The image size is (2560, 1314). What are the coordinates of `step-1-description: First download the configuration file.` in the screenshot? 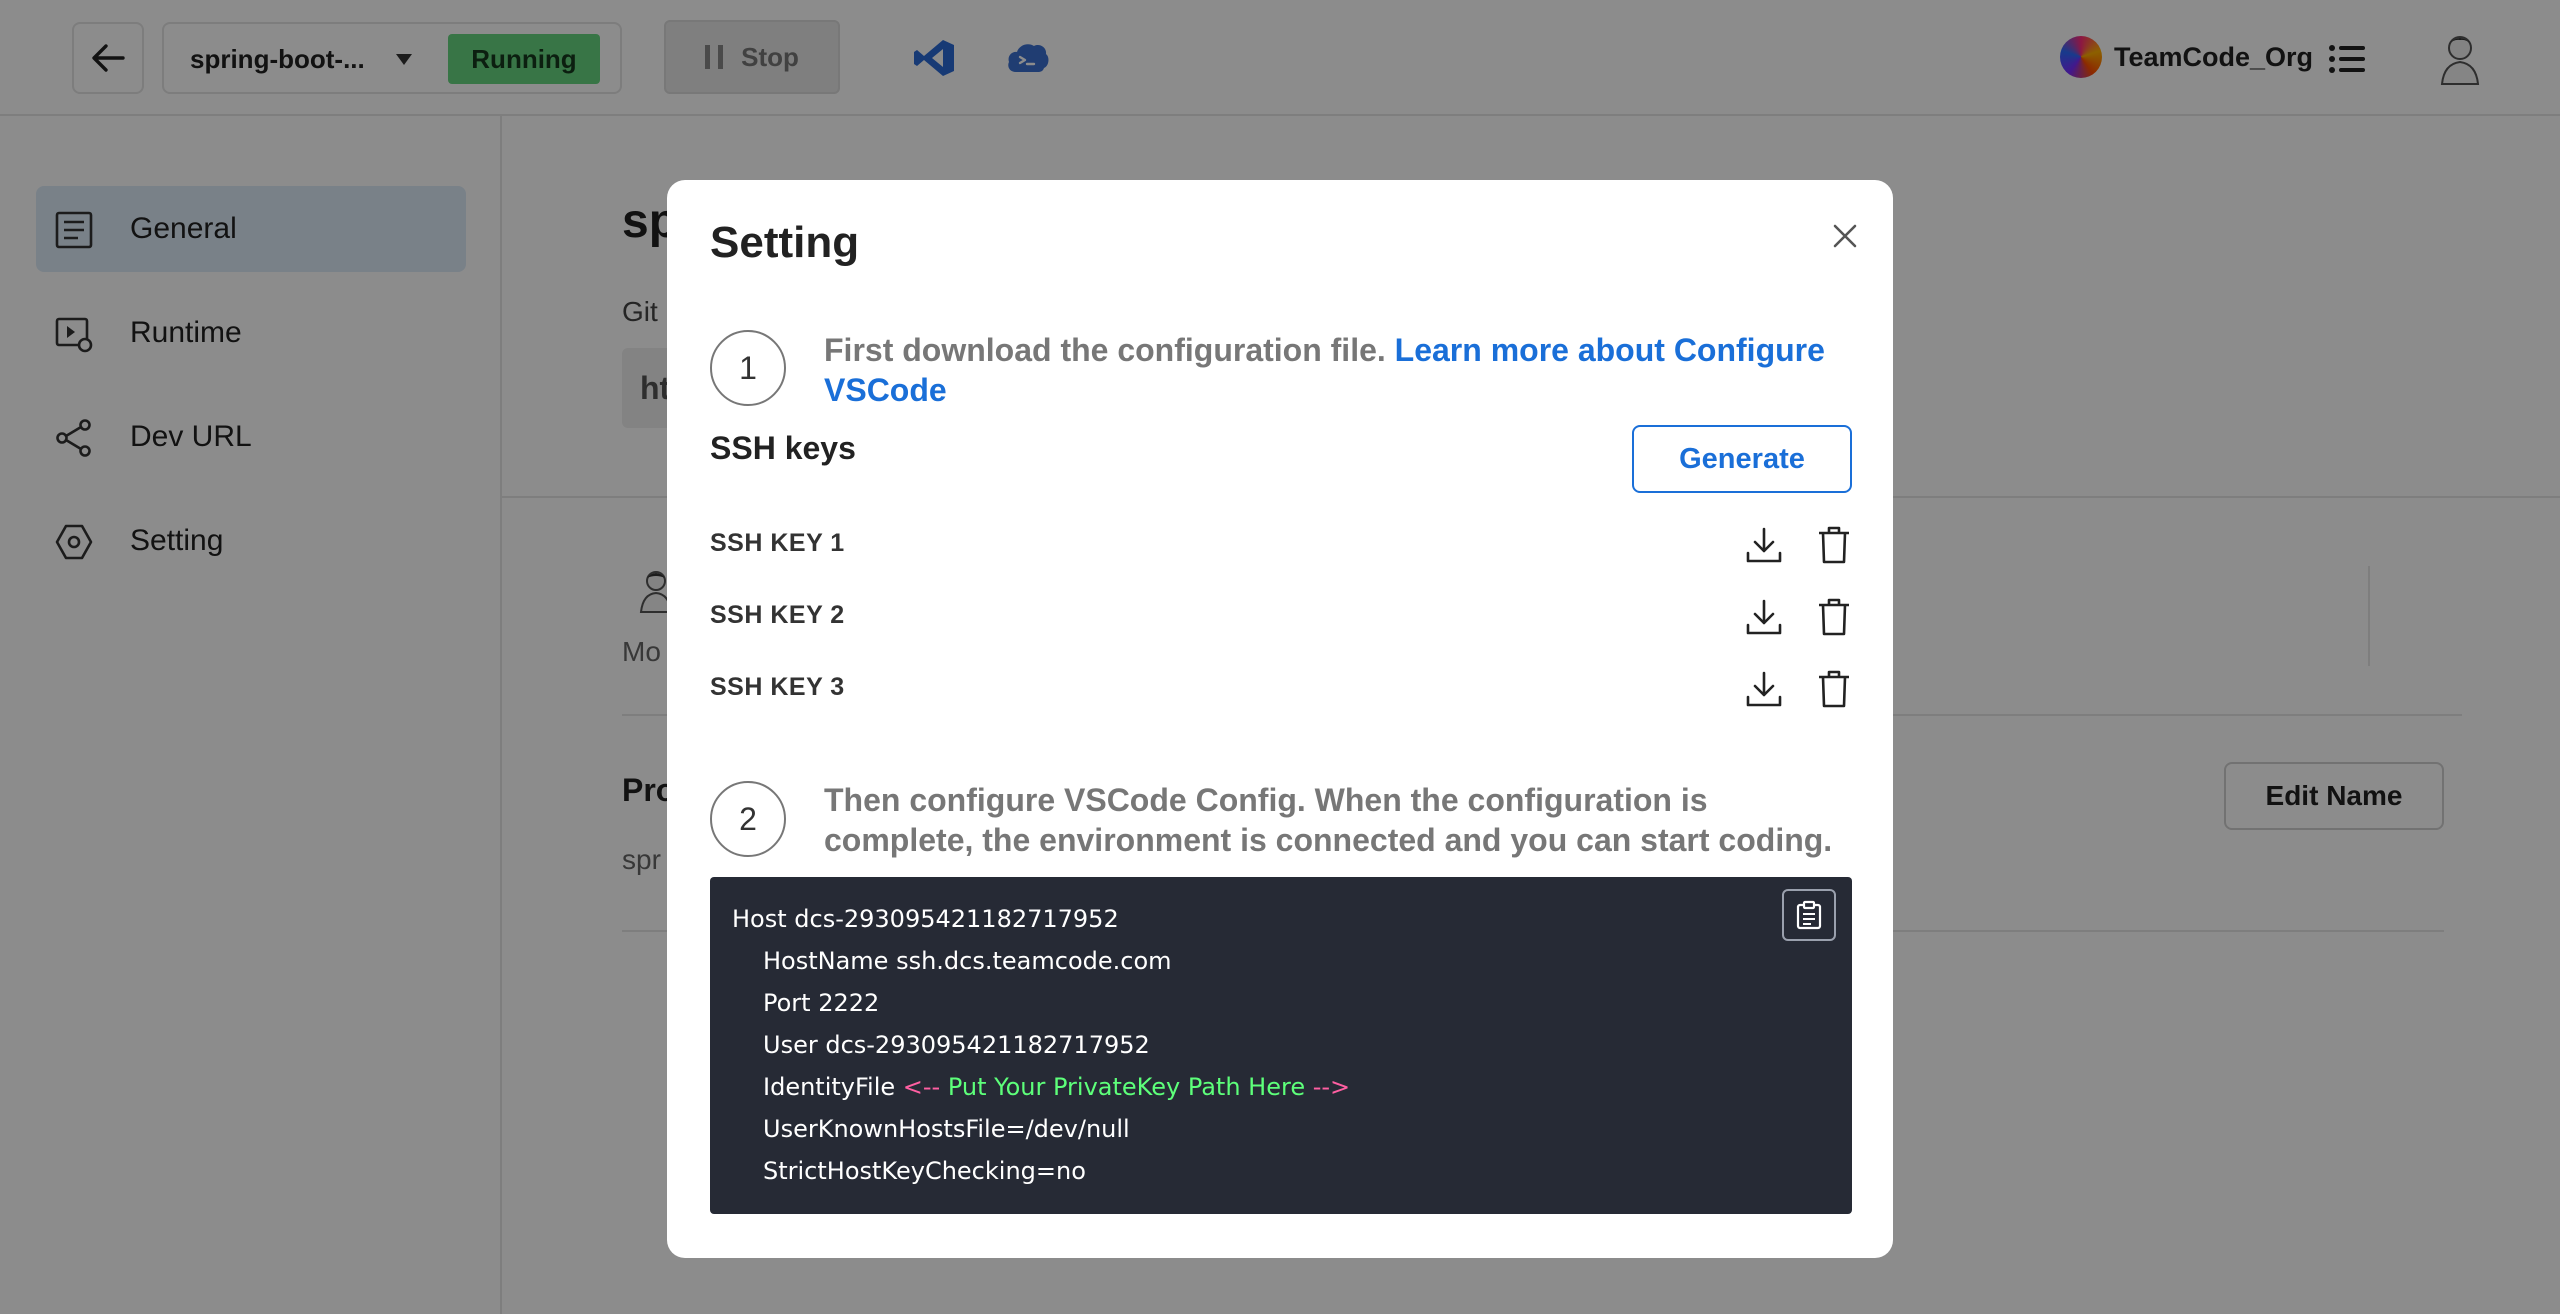 It's located at (1109, 350).